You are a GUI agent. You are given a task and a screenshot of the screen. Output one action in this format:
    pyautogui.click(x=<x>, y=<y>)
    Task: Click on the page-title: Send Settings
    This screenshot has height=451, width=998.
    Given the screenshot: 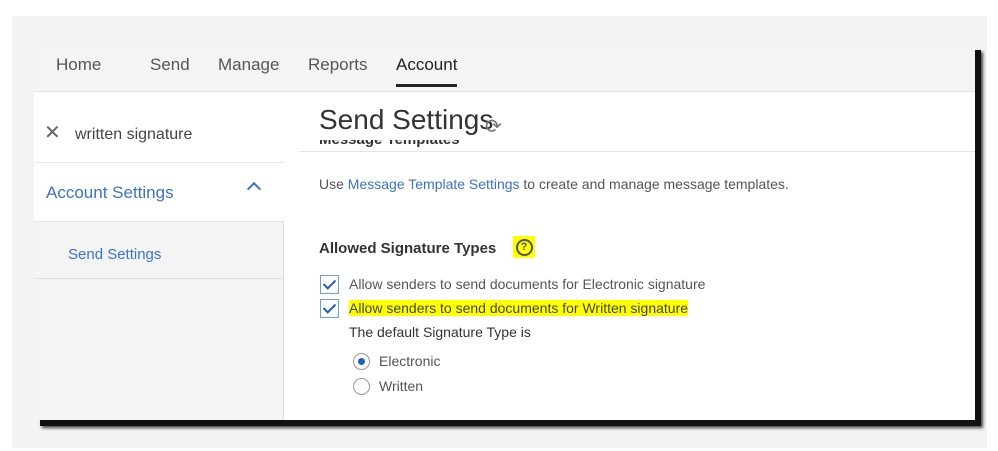 What is the action you would take?
    pyautogui.click(x=406, y=119)
    